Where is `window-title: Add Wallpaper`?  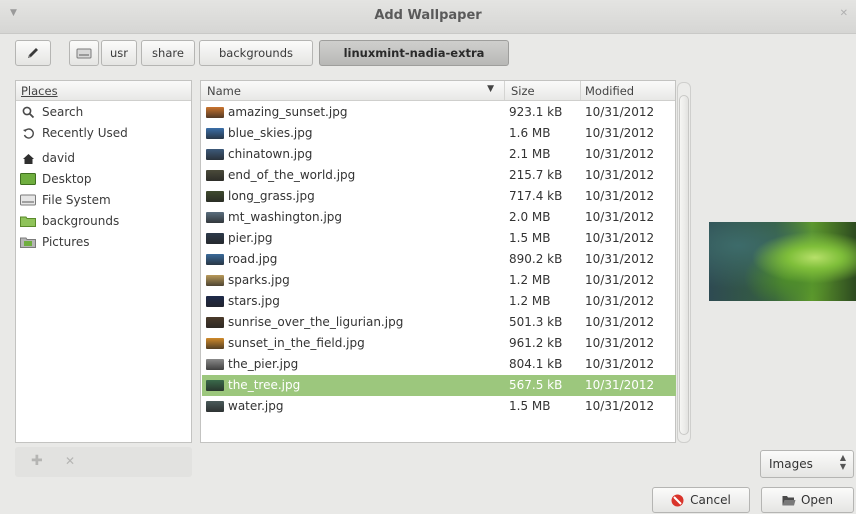 window-title: Add Wallpaper is located at coordinates (428, 15).